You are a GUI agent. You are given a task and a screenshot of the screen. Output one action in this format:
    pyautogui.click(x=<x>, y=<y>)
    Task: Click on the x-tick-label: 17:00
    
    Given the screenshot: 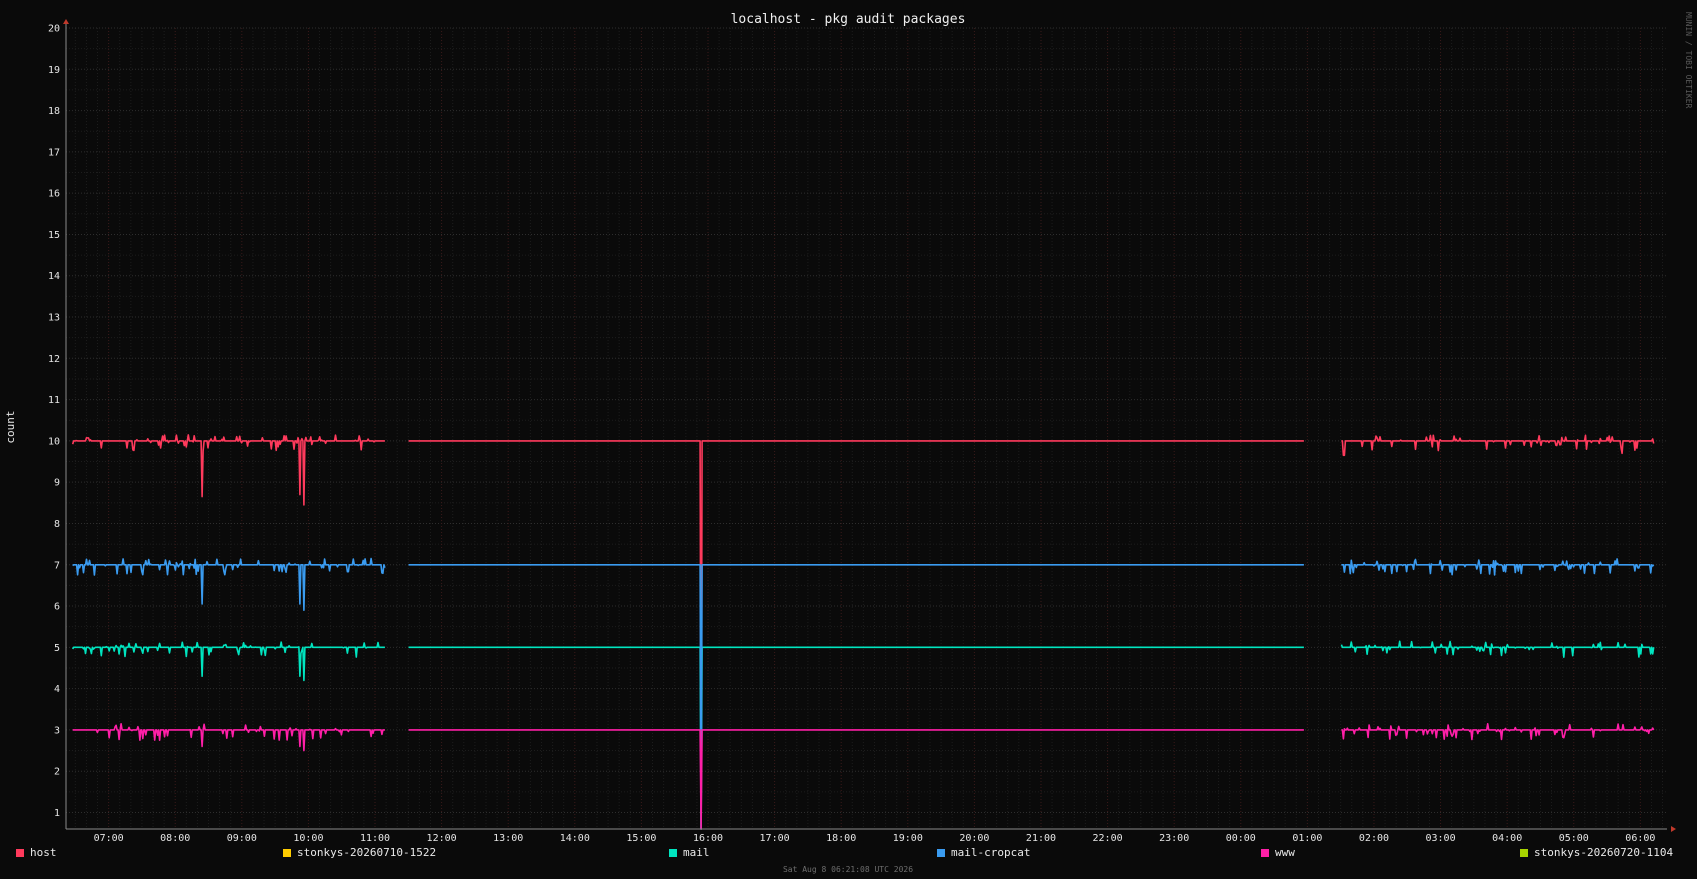 What is the action you would take?
    pyautogui.click(x=775, y=838)
    